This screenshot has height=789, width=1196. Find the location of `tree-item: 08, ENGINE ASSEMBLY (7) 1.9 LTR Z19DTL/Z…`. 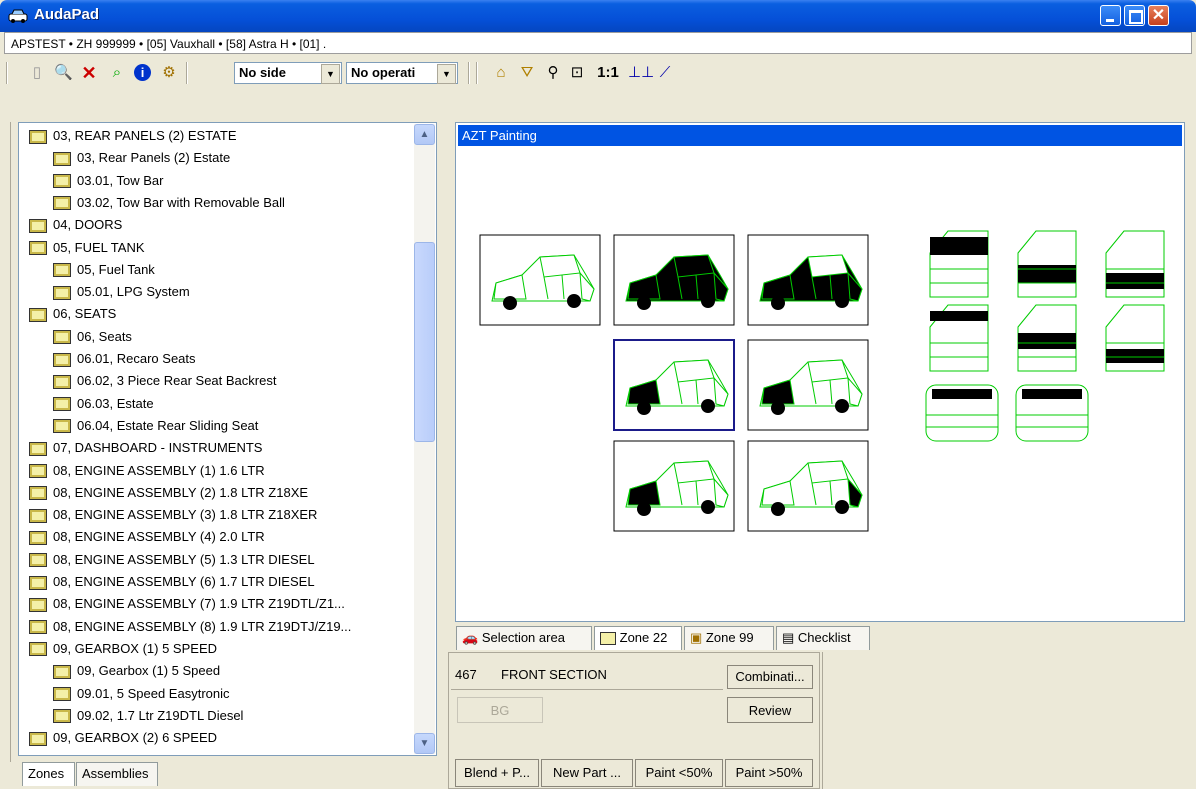

tree-item: 08, ENGINE ASSEMBLY (7) 1.9 LTR Z19DTL/Z… is located at coordinates (187, 604).